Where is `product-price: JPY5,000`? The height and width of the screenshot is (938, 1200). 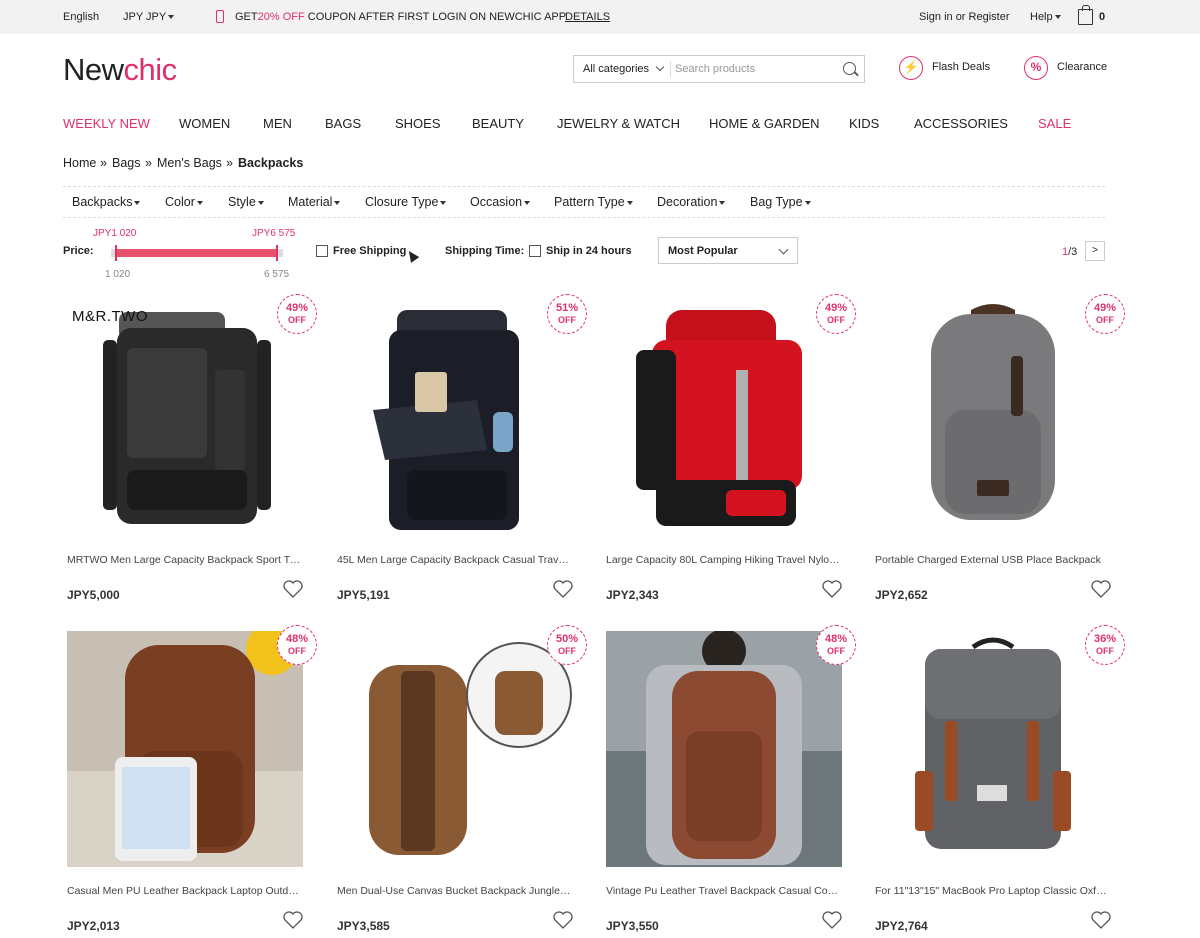
product-price: JPY5,000 is located at coordinates (93, 595).